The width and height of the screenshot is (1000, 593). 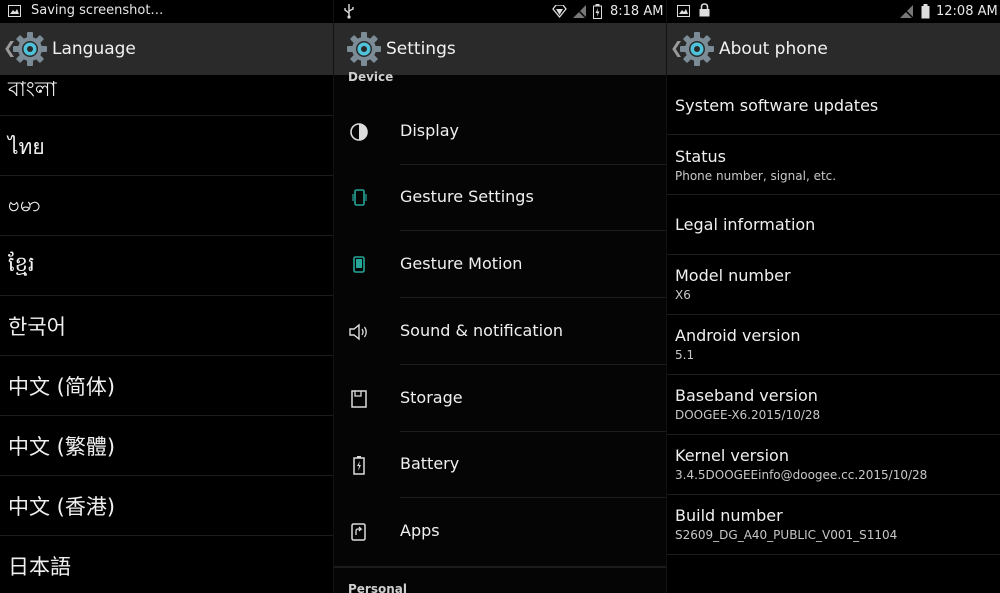 I want to click on about-item-title: Build number, so click(x=729, y=515).